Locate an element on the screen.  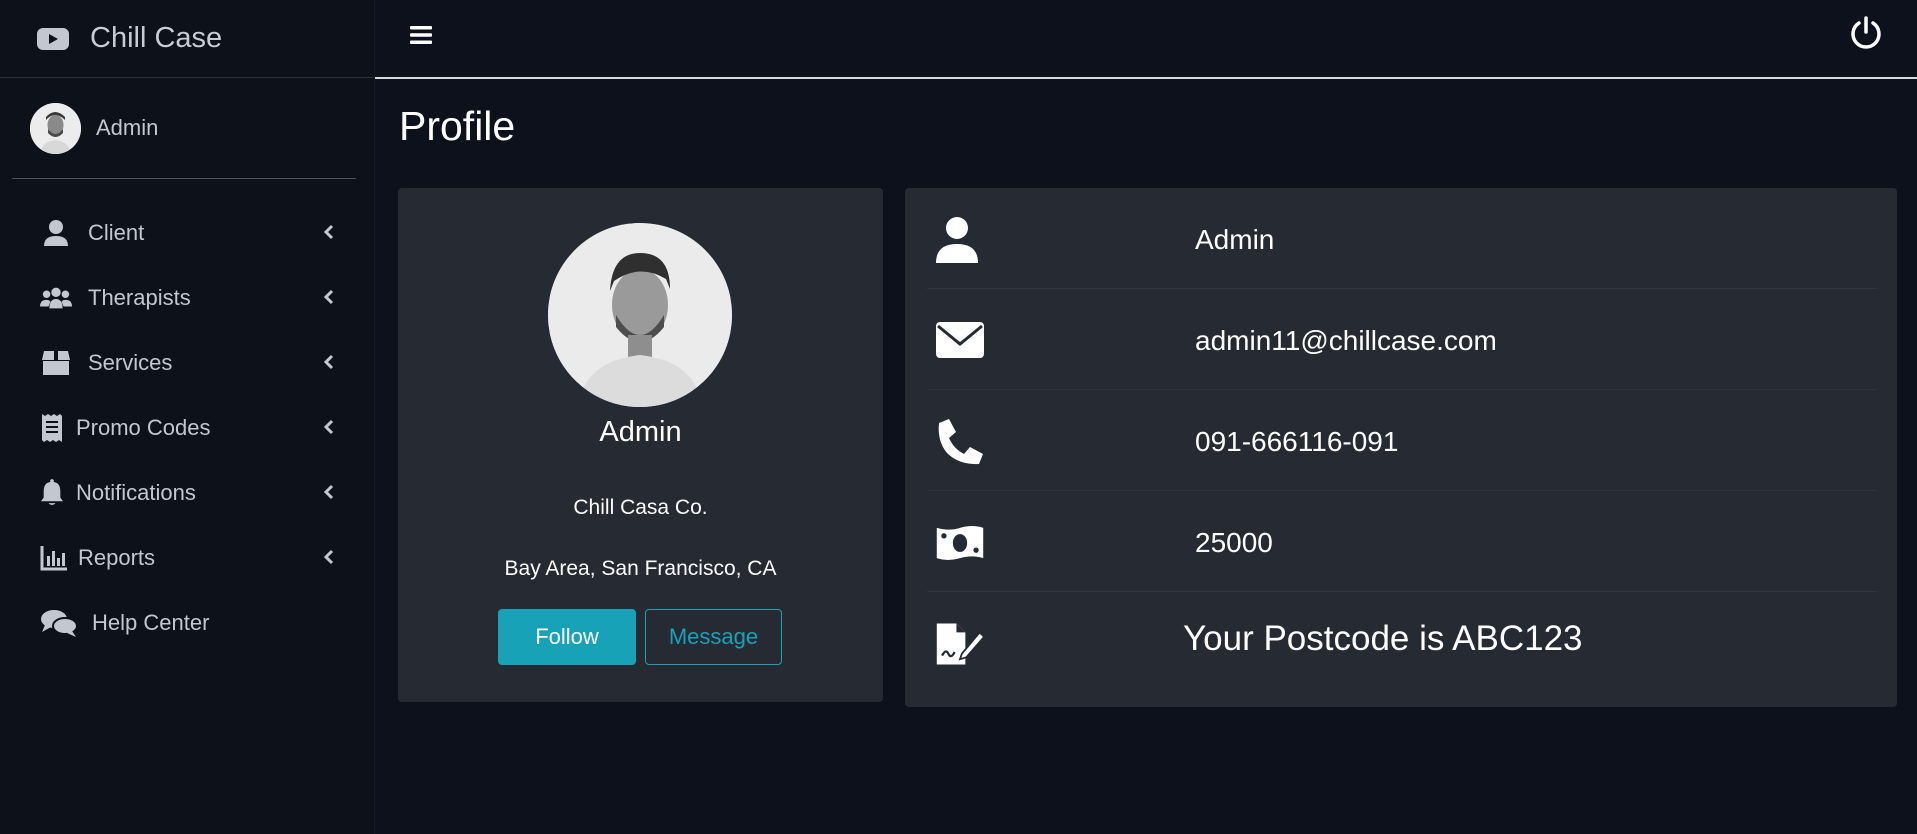
sidebar-item-client: Client is located at coordinates (187, 232).